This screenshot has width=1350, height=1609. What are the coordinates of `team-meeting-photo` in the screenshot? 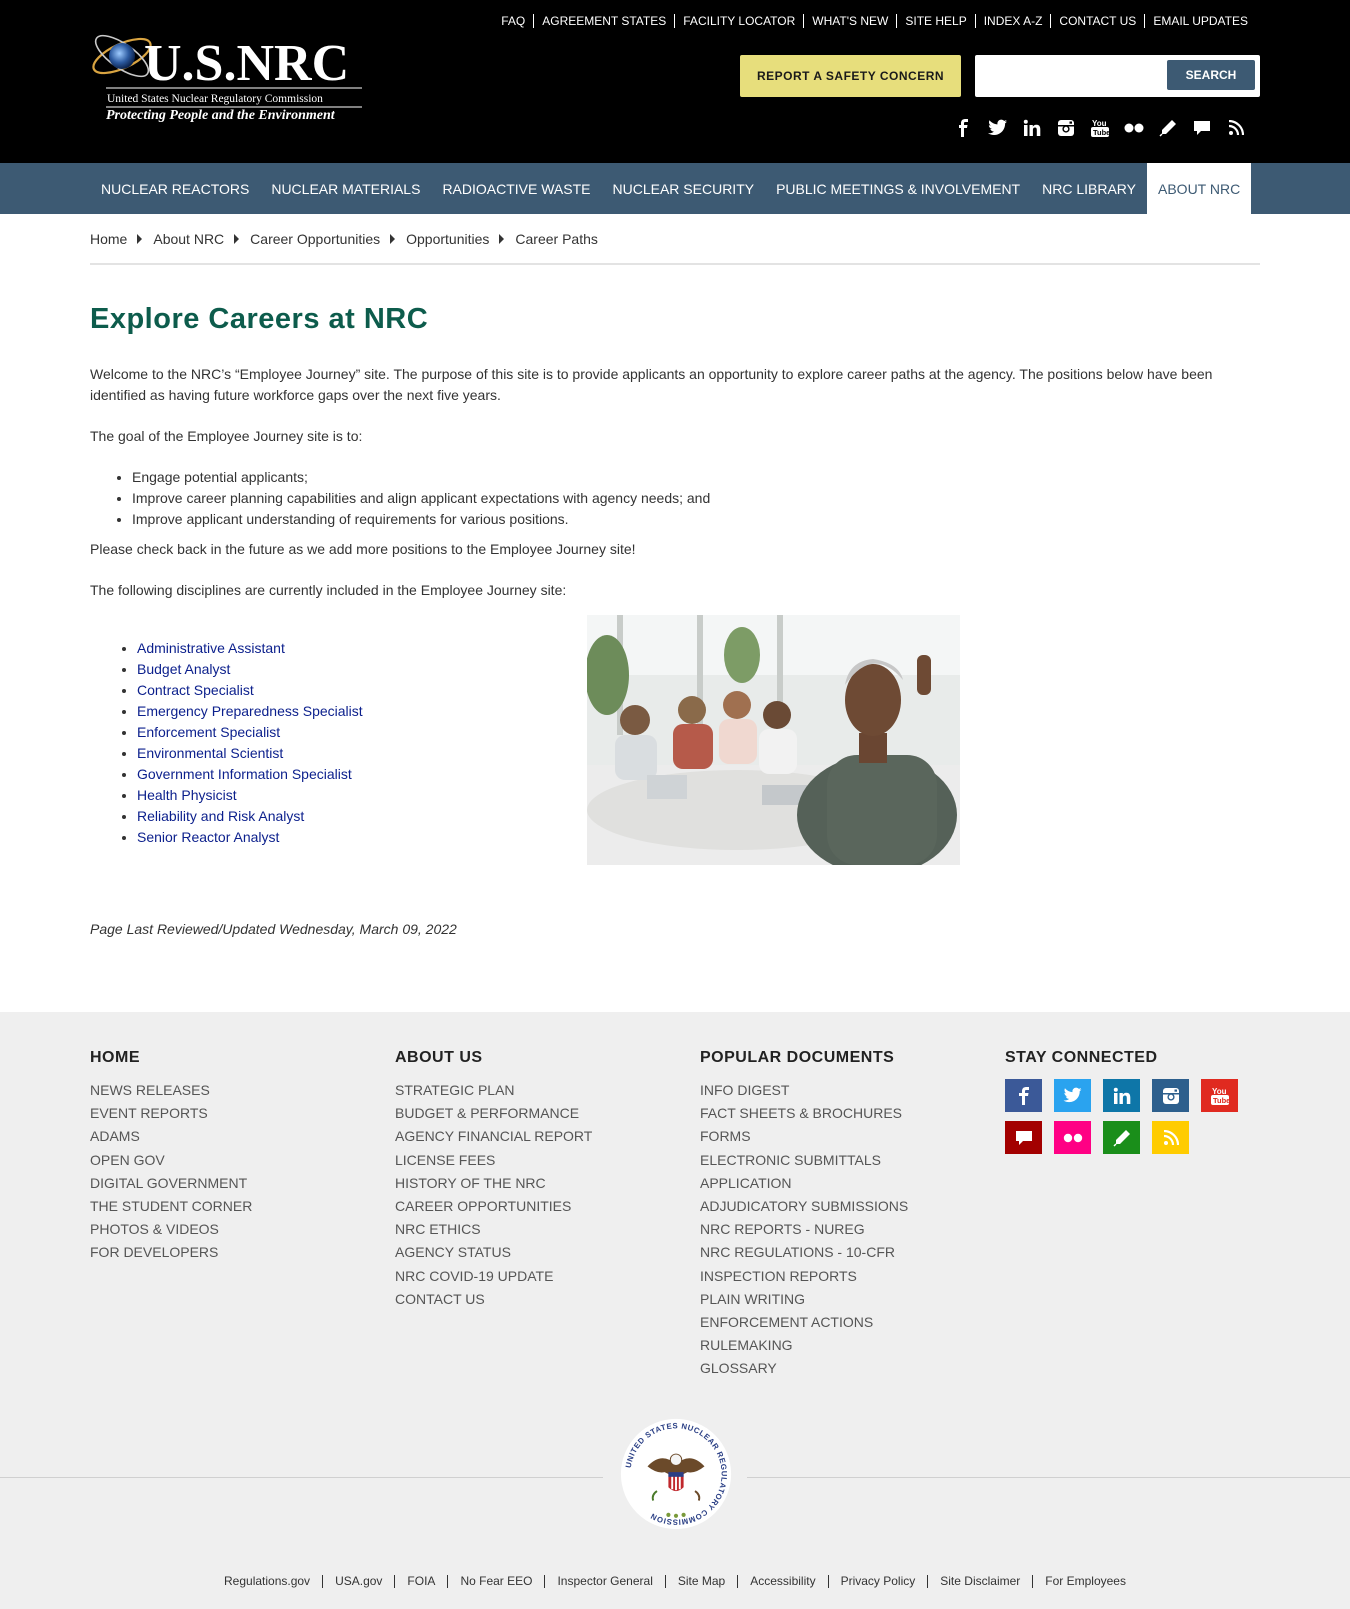 It's located at (773, 740).